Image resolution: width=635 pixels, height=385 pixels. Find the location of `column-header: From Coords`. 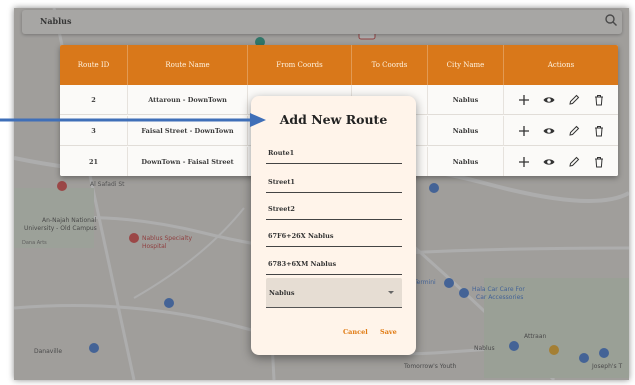

column-header: From Coords is located at coordinates (300, 65).